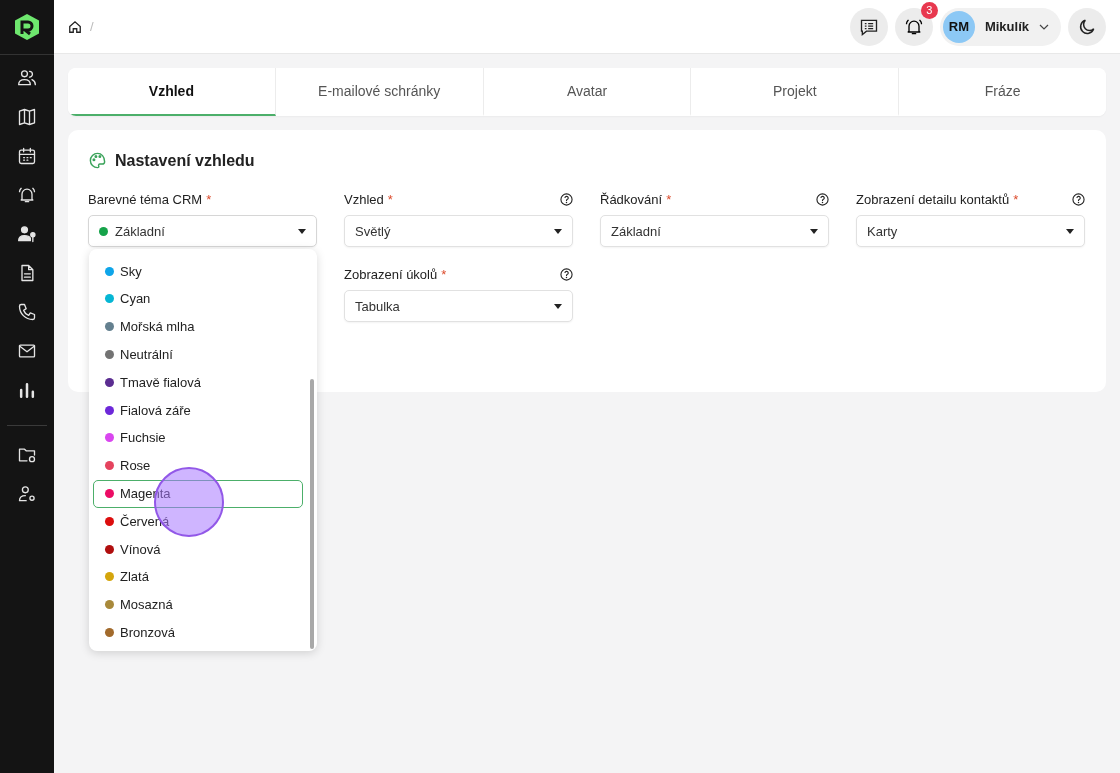 This screenshot has width=1120, height=773. What do you see at coordinates (970, 231) in the screenshot?
I see `select-field: Karty` at bounding box center [970, 231].